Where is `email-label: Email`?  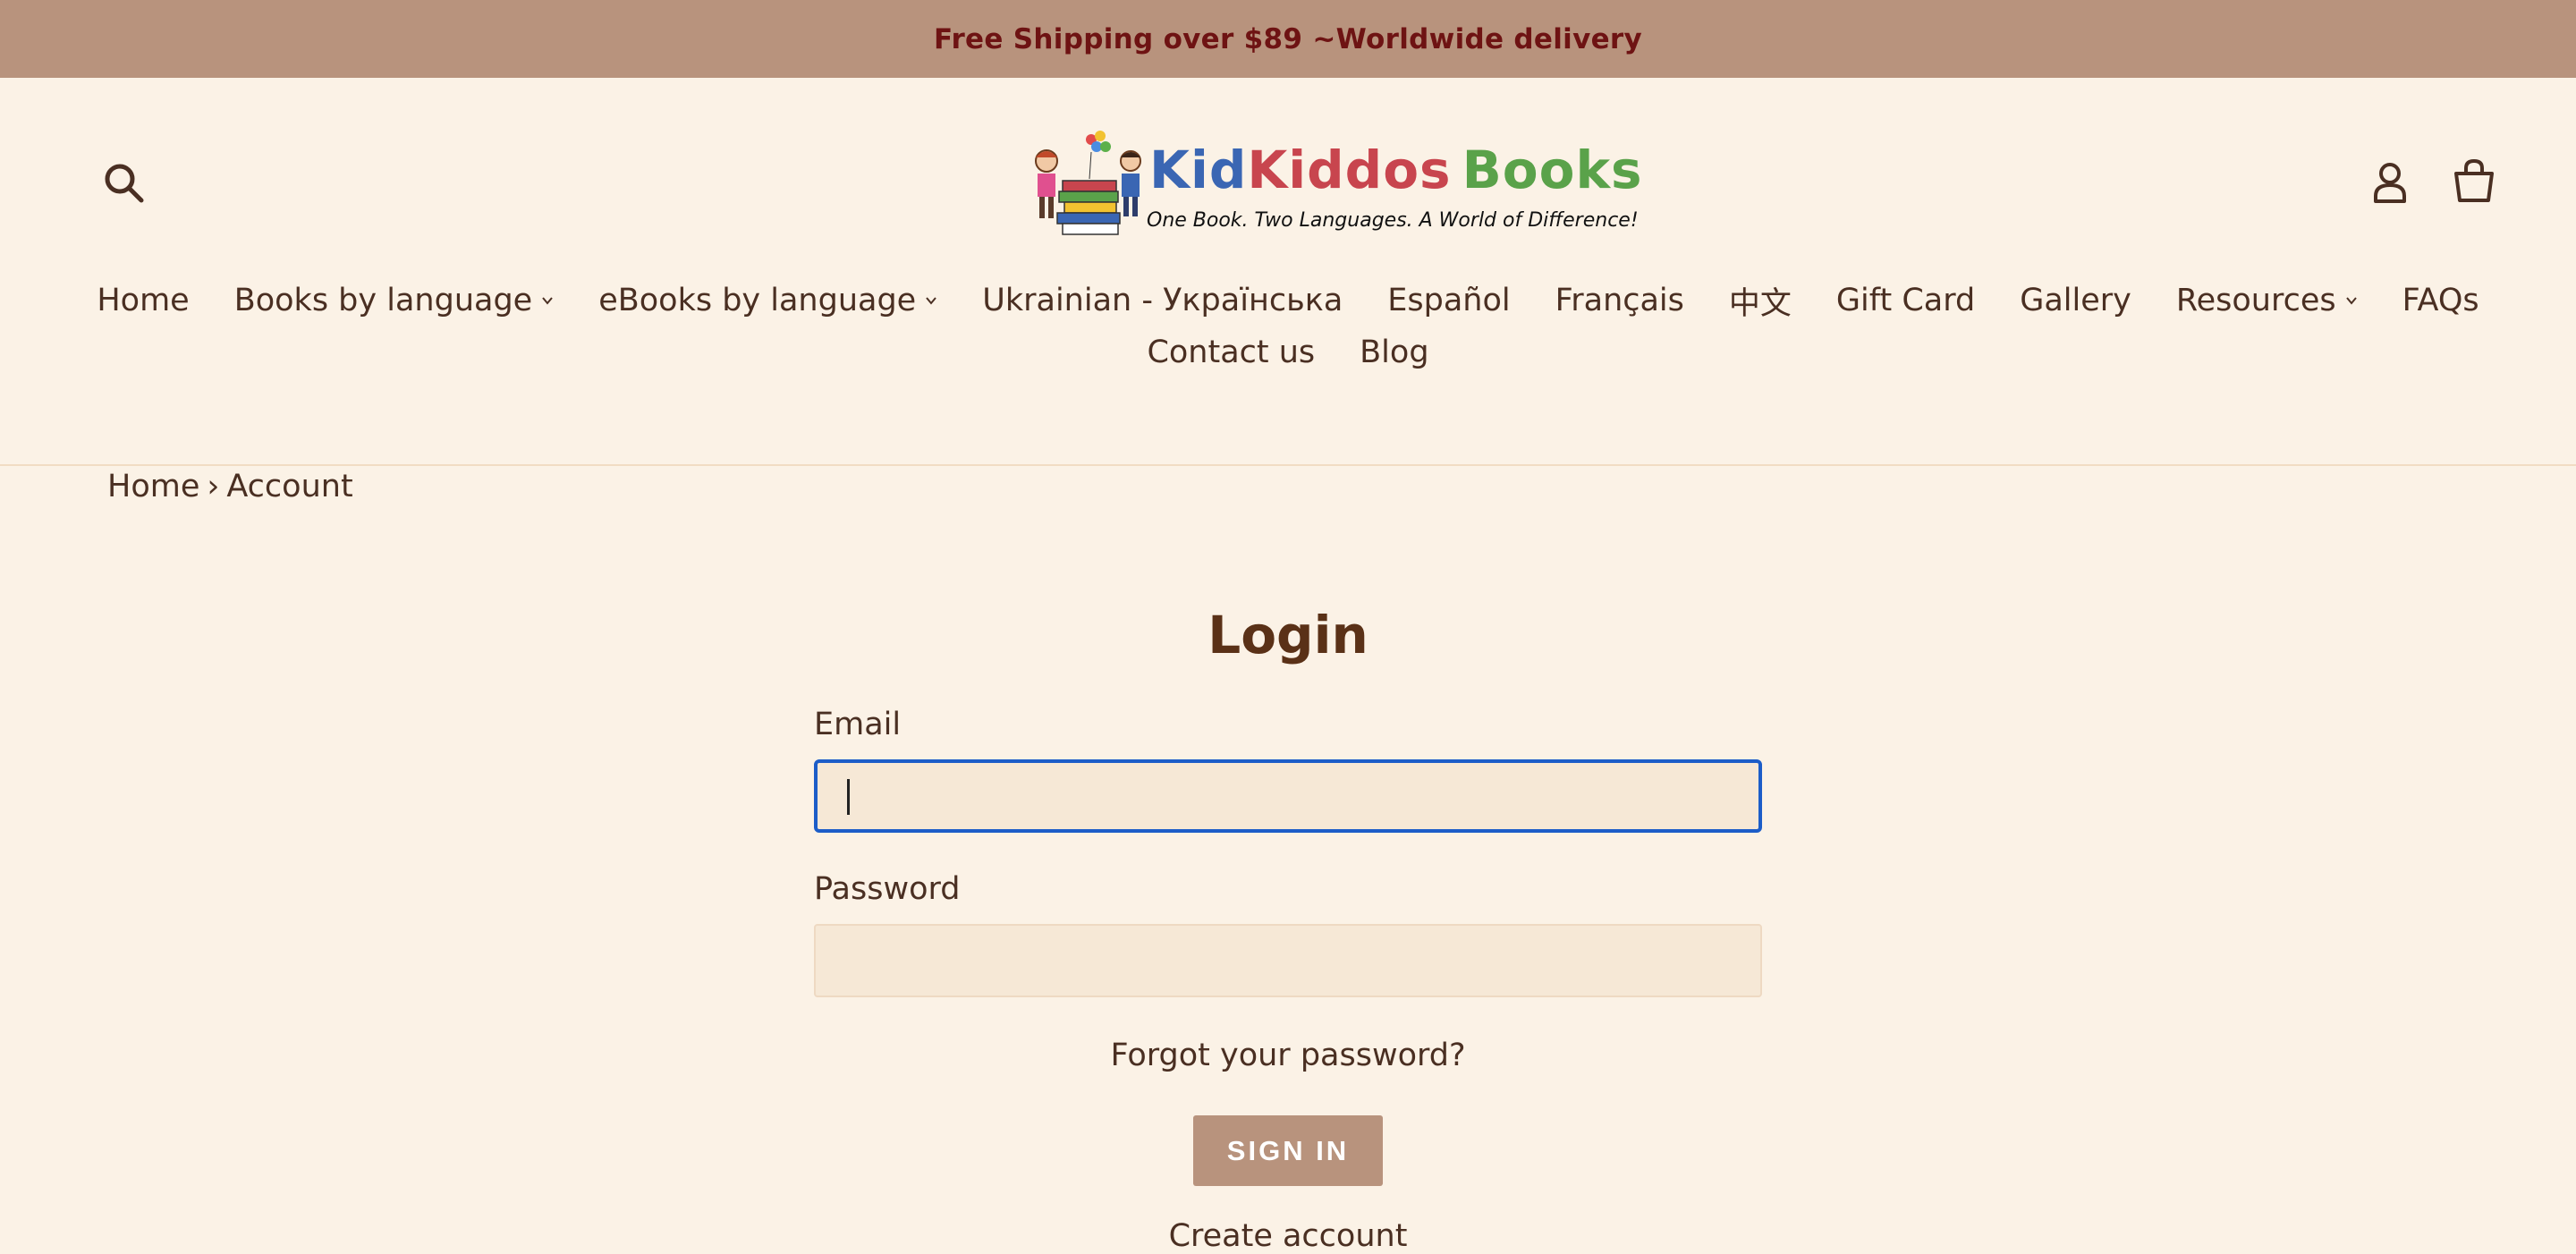
email-label: Email is located at coordinates (858, 724).